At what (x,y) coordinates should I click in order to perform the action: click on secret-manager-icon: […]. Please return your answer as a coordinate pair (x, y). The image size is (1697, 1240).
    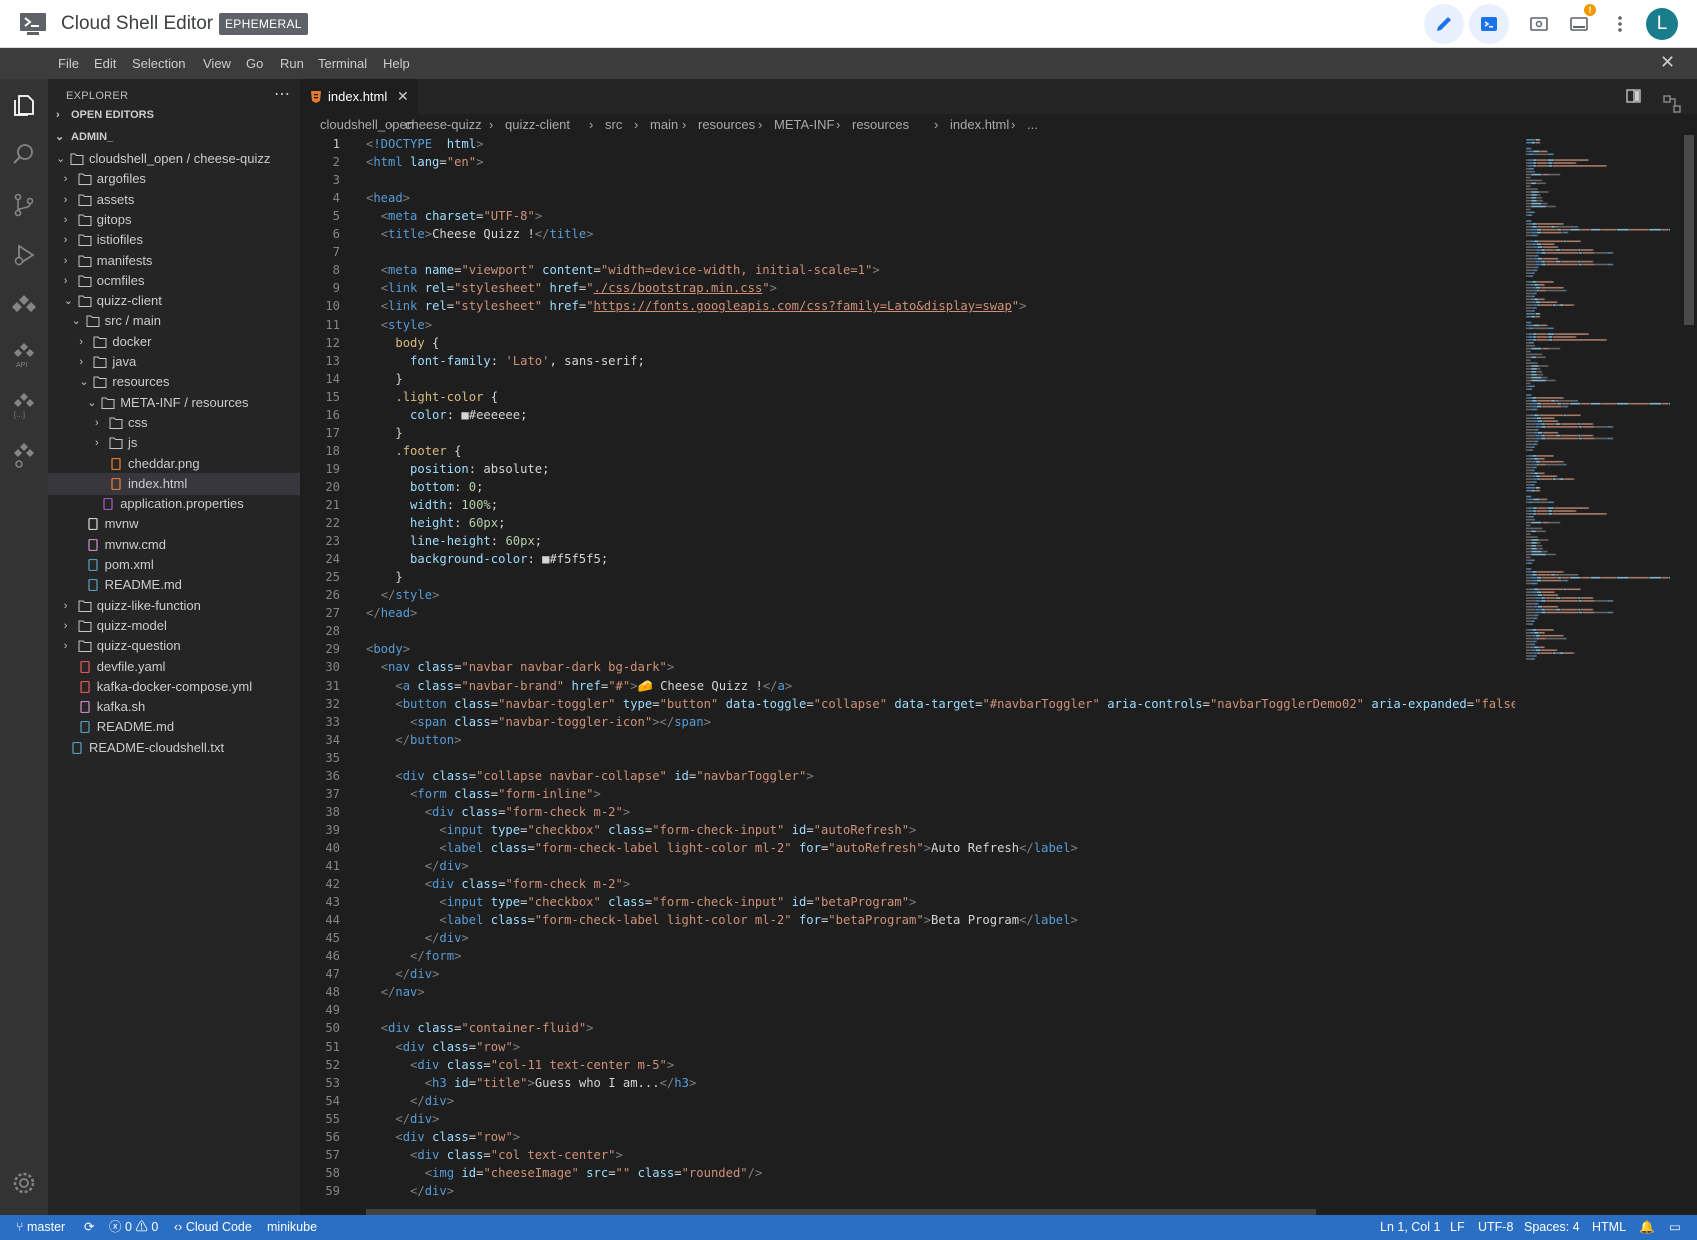
    Looking at the image, I should click on (24, 405).